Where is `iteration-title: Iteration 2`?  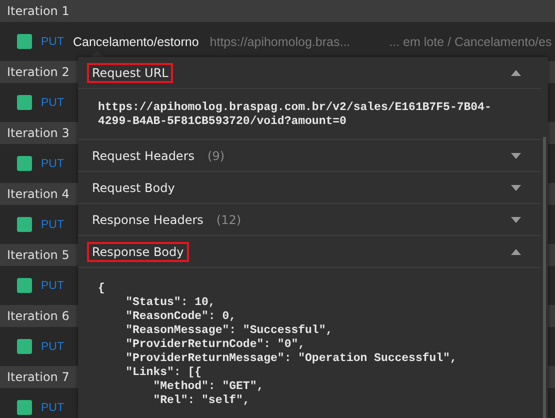 iteration-title: Iteration 2 is located at coordinates (38, 72).